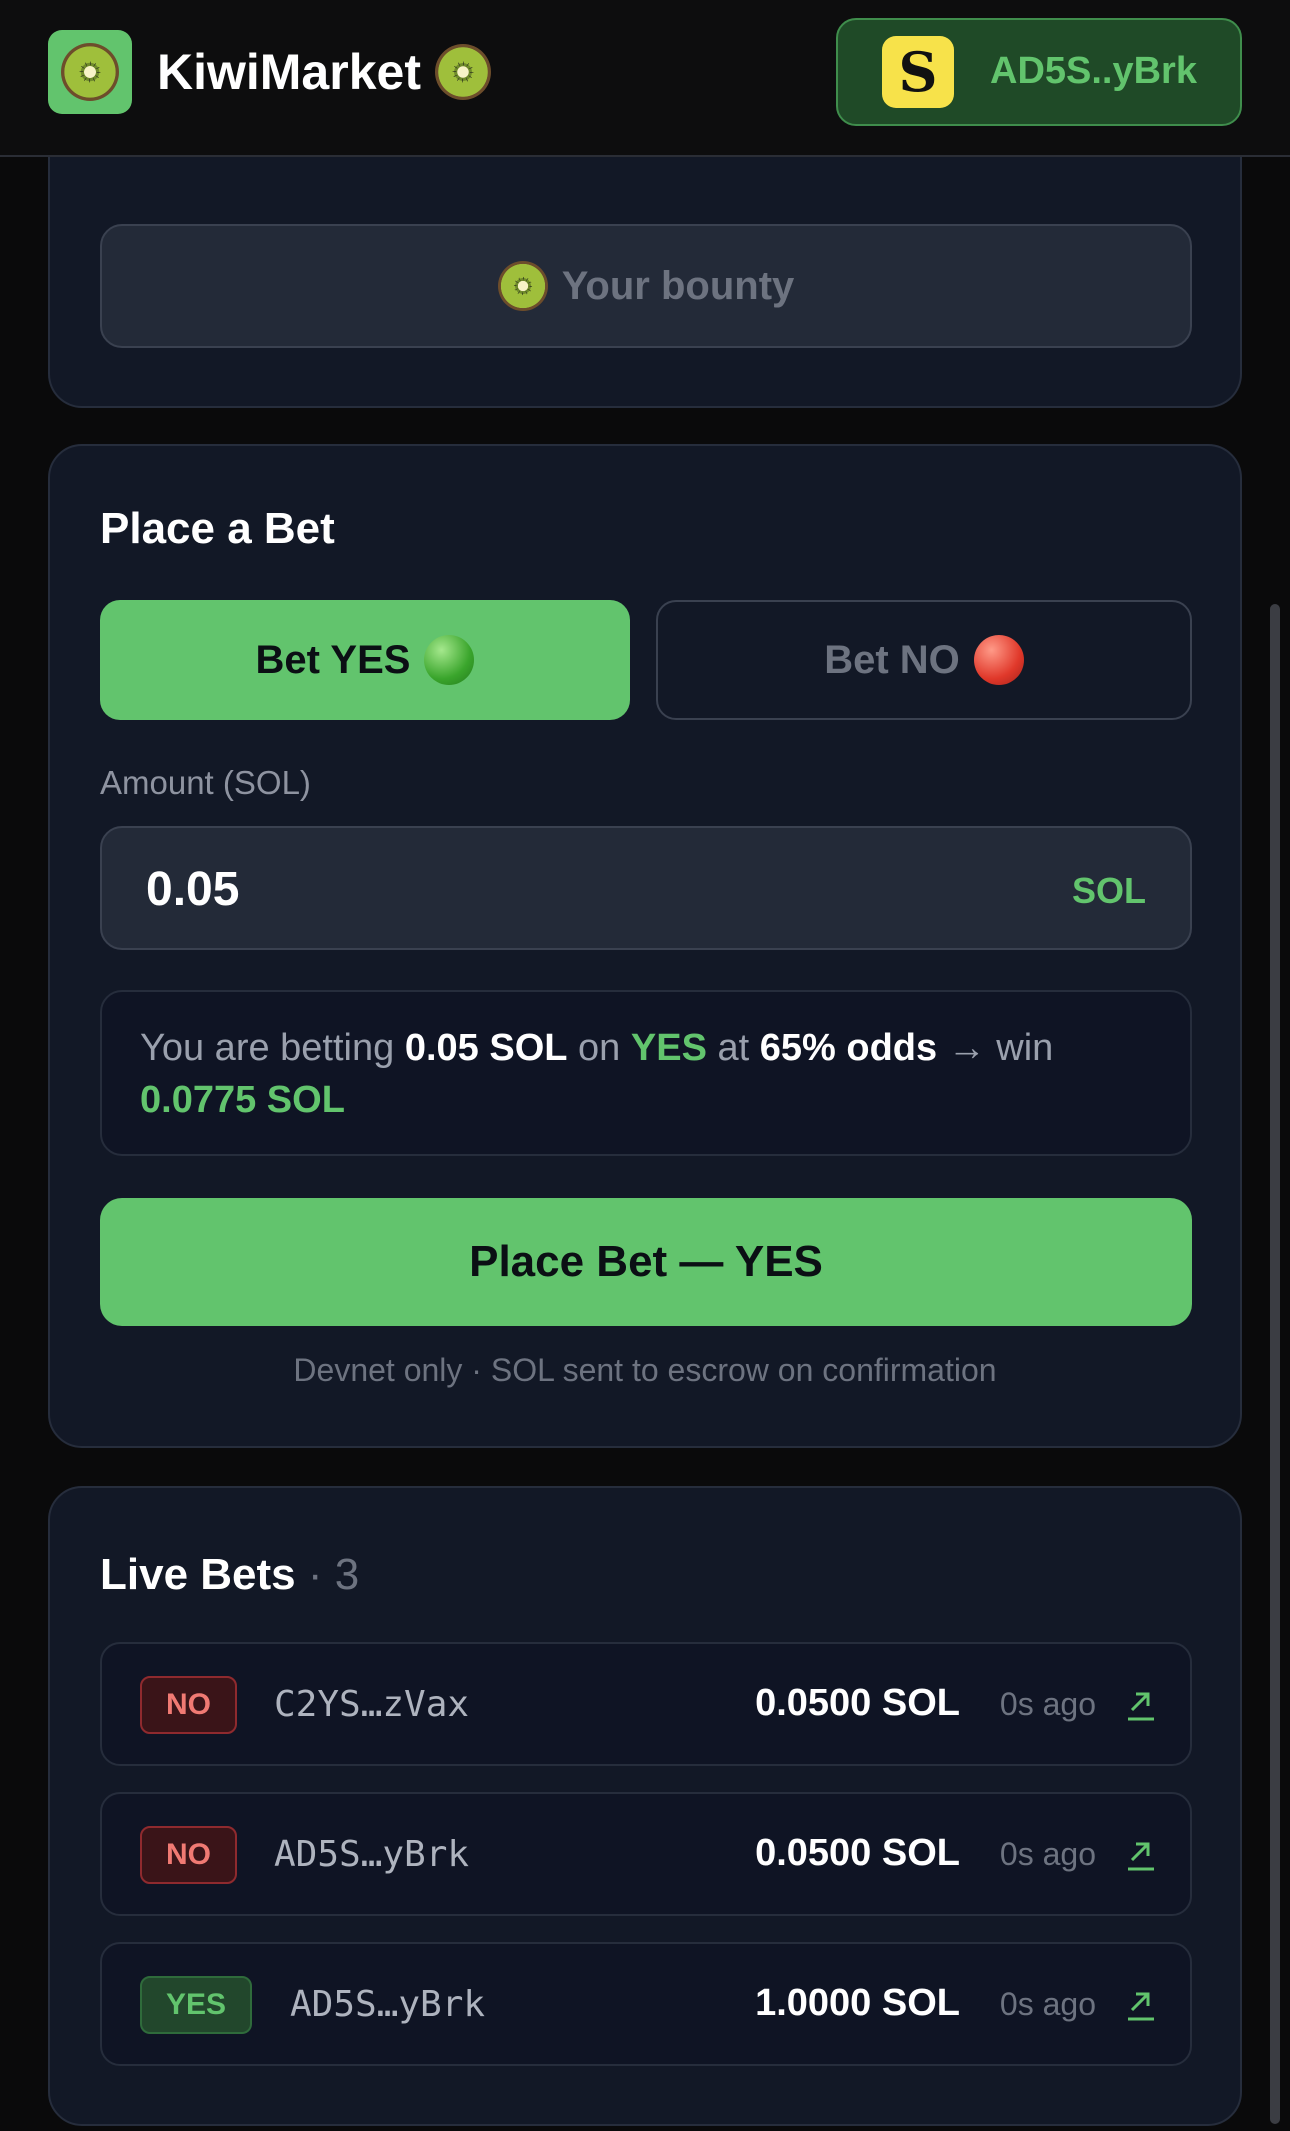 This screenshot has height=2131, width=1290. What do you see at coordinates (646, 1854) in the screenshot?
I see `live-bet-row: NO AD5S…yBrk 0.0500 SOL 0s ago` at bounding box center [646, 1854].